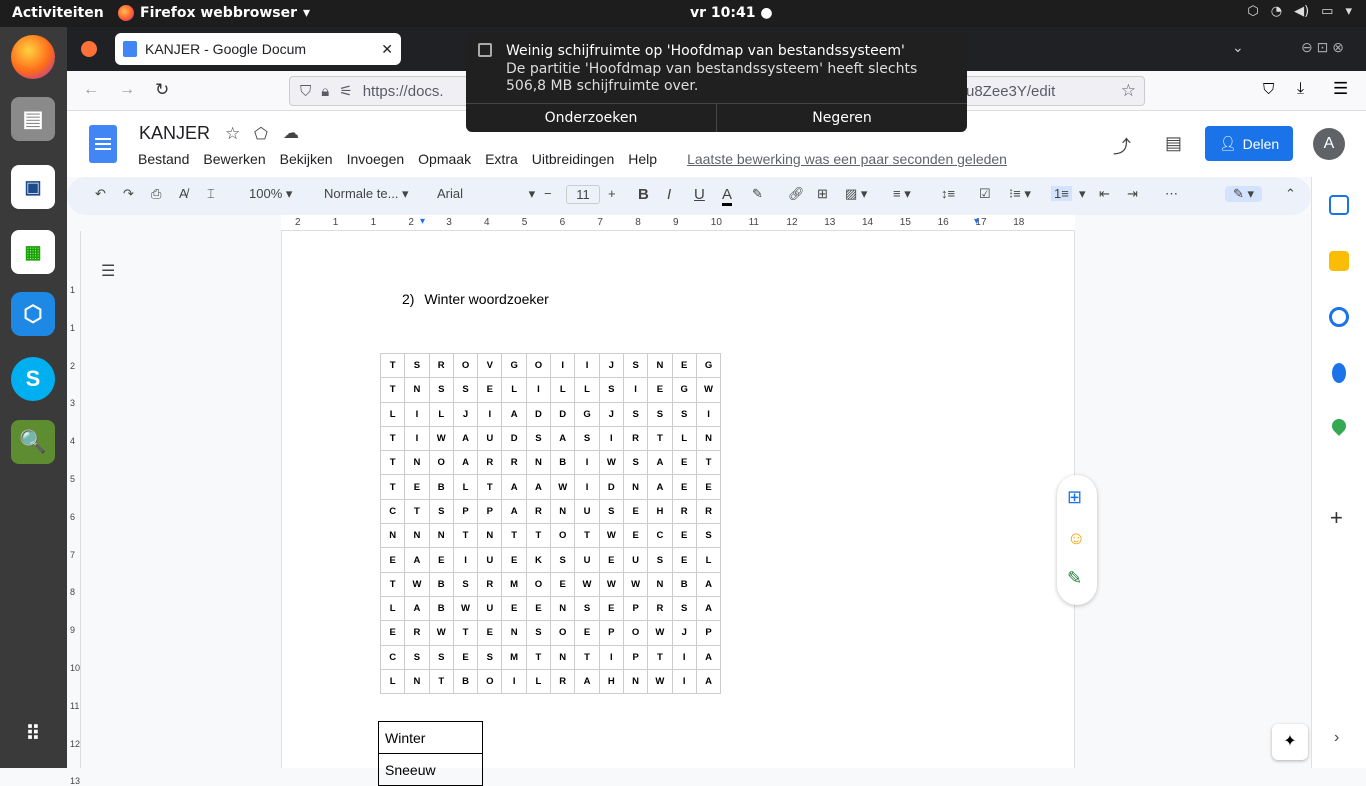 The image size is (1366, 786). Describe the element at coordinates (261, 134) in the screenshot. I see `move-icon: ⬠` at that location.